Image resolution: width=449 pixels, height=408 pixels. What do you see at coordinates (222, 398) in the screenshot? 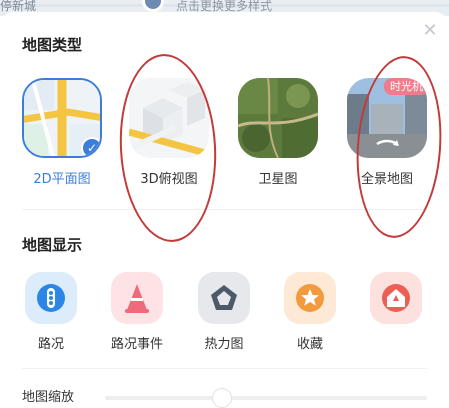
I see `zoom-slider-handle` at bounding box center [222, 398].